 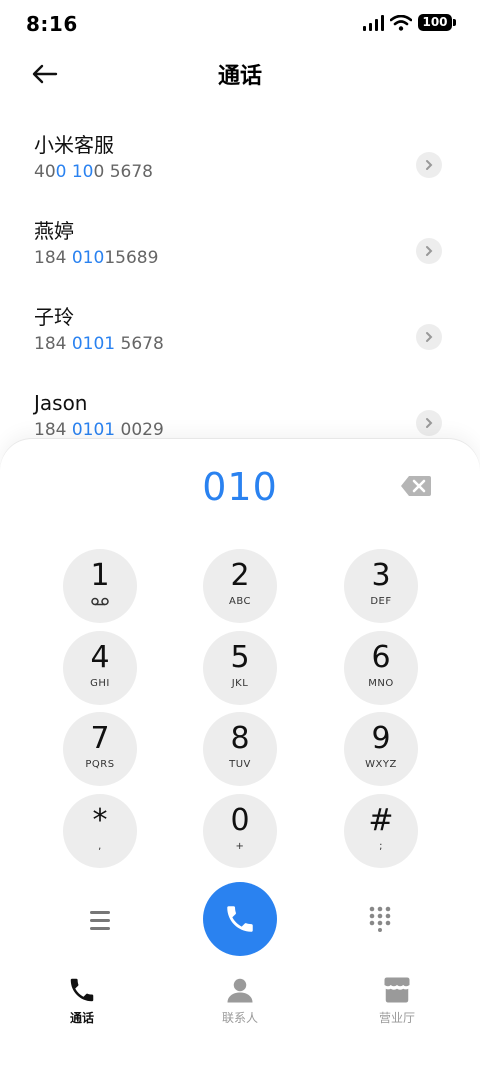 What do you see at coordinates (240, 749) in the screenshot?
I see `key-8: 8 TUV` at bounding box center [240, 749].